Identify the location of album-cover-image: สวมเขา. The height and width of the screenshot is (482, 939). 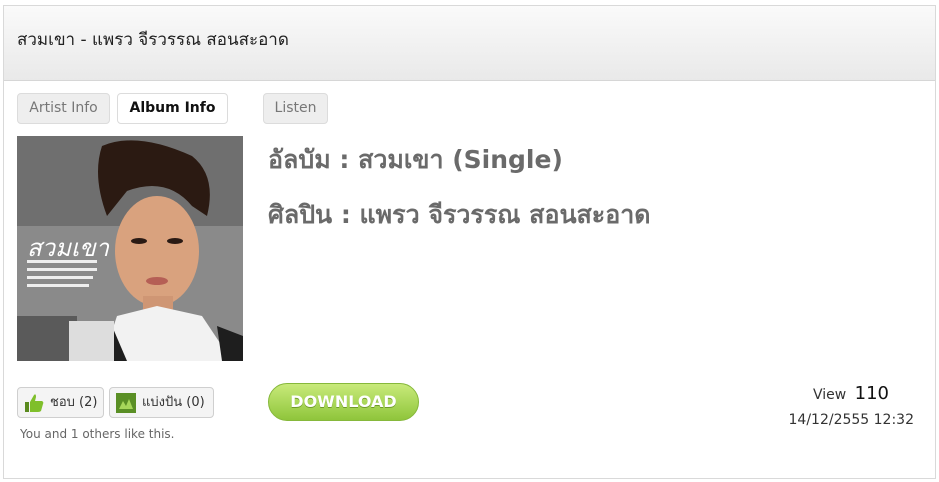
(130, 248).